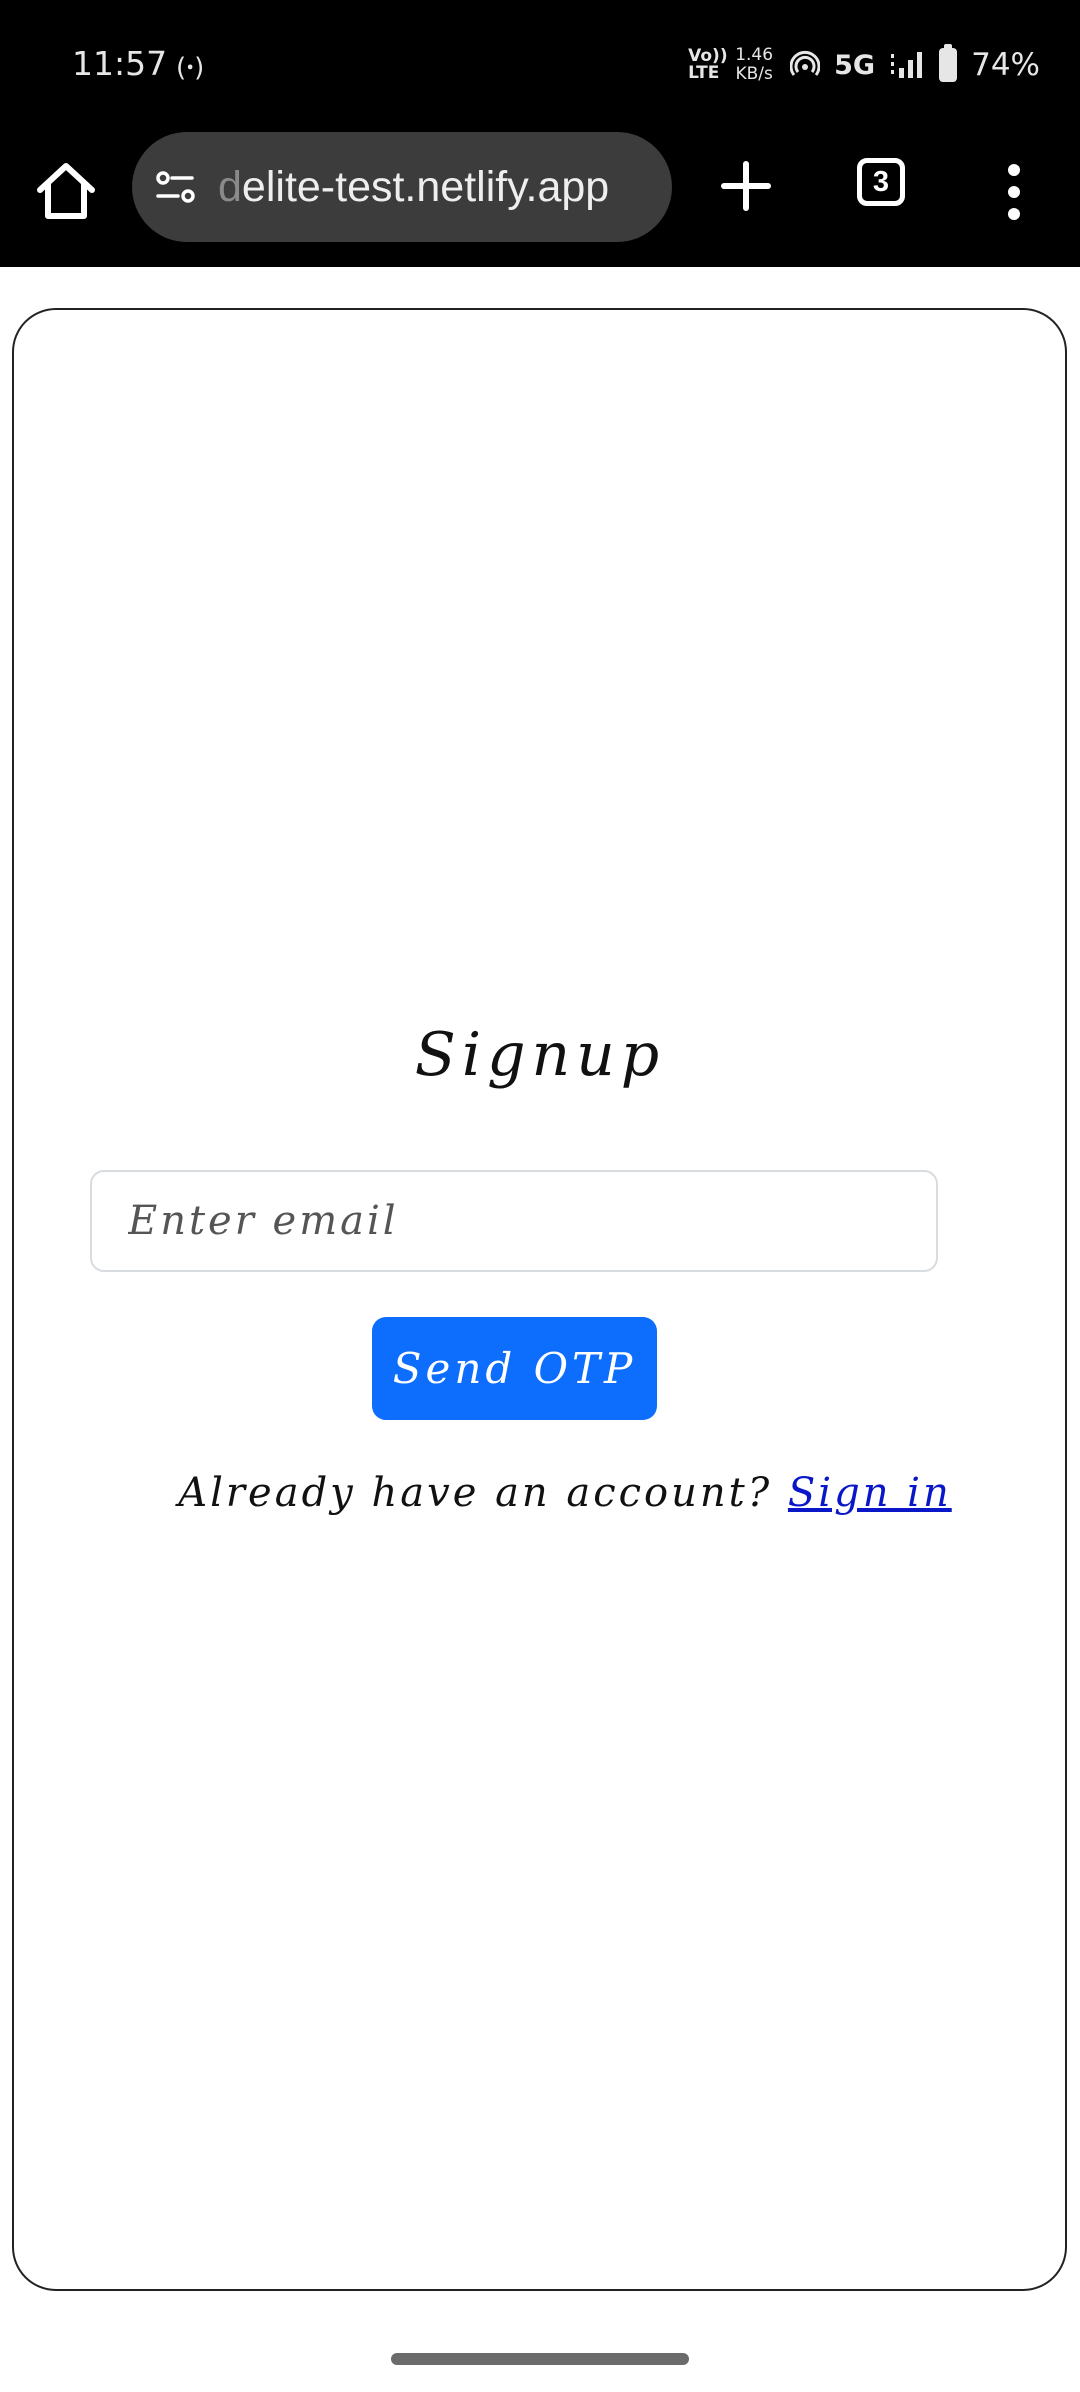 This screenshot has height=2392, width=1080. What do you see at coordinates (870, 1493) in the screenshot?
I see `signin-link: Sign in` at bounding box center [870, 1493].